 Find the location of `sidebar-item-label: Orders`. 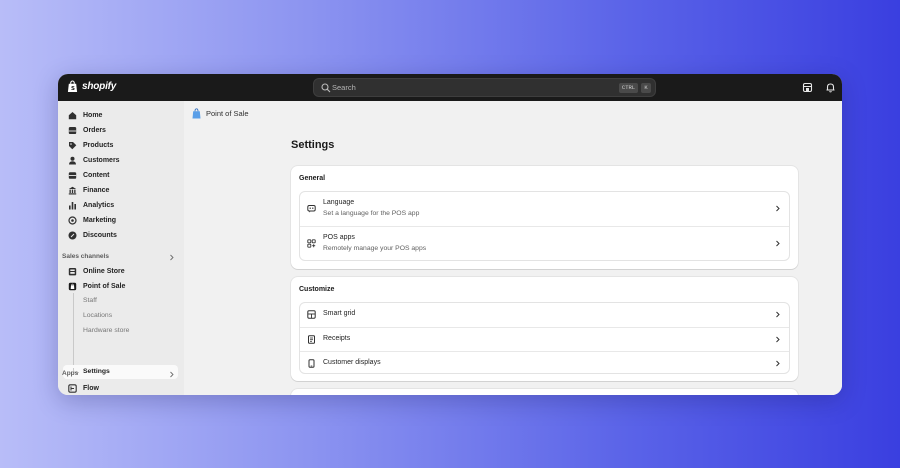

sidebar-item-label: Orders is located at coordinates (94, 130).